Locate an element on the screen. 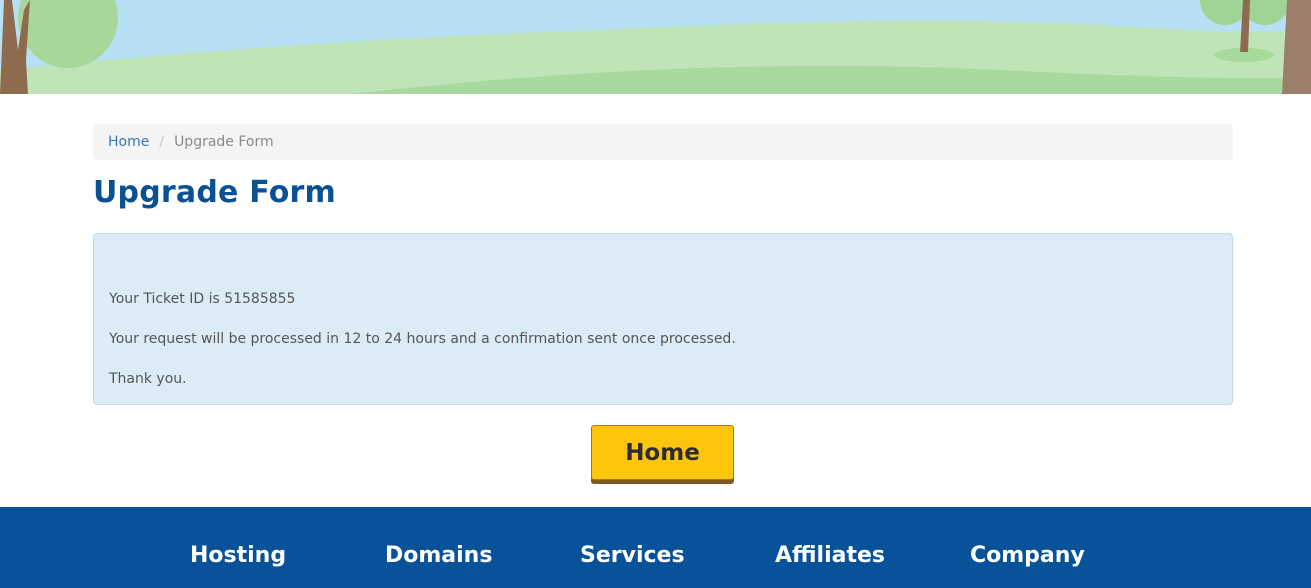 This screenshot has height=588, width=1311. footer-nav-services: Services is located at coordinates (632, 555).